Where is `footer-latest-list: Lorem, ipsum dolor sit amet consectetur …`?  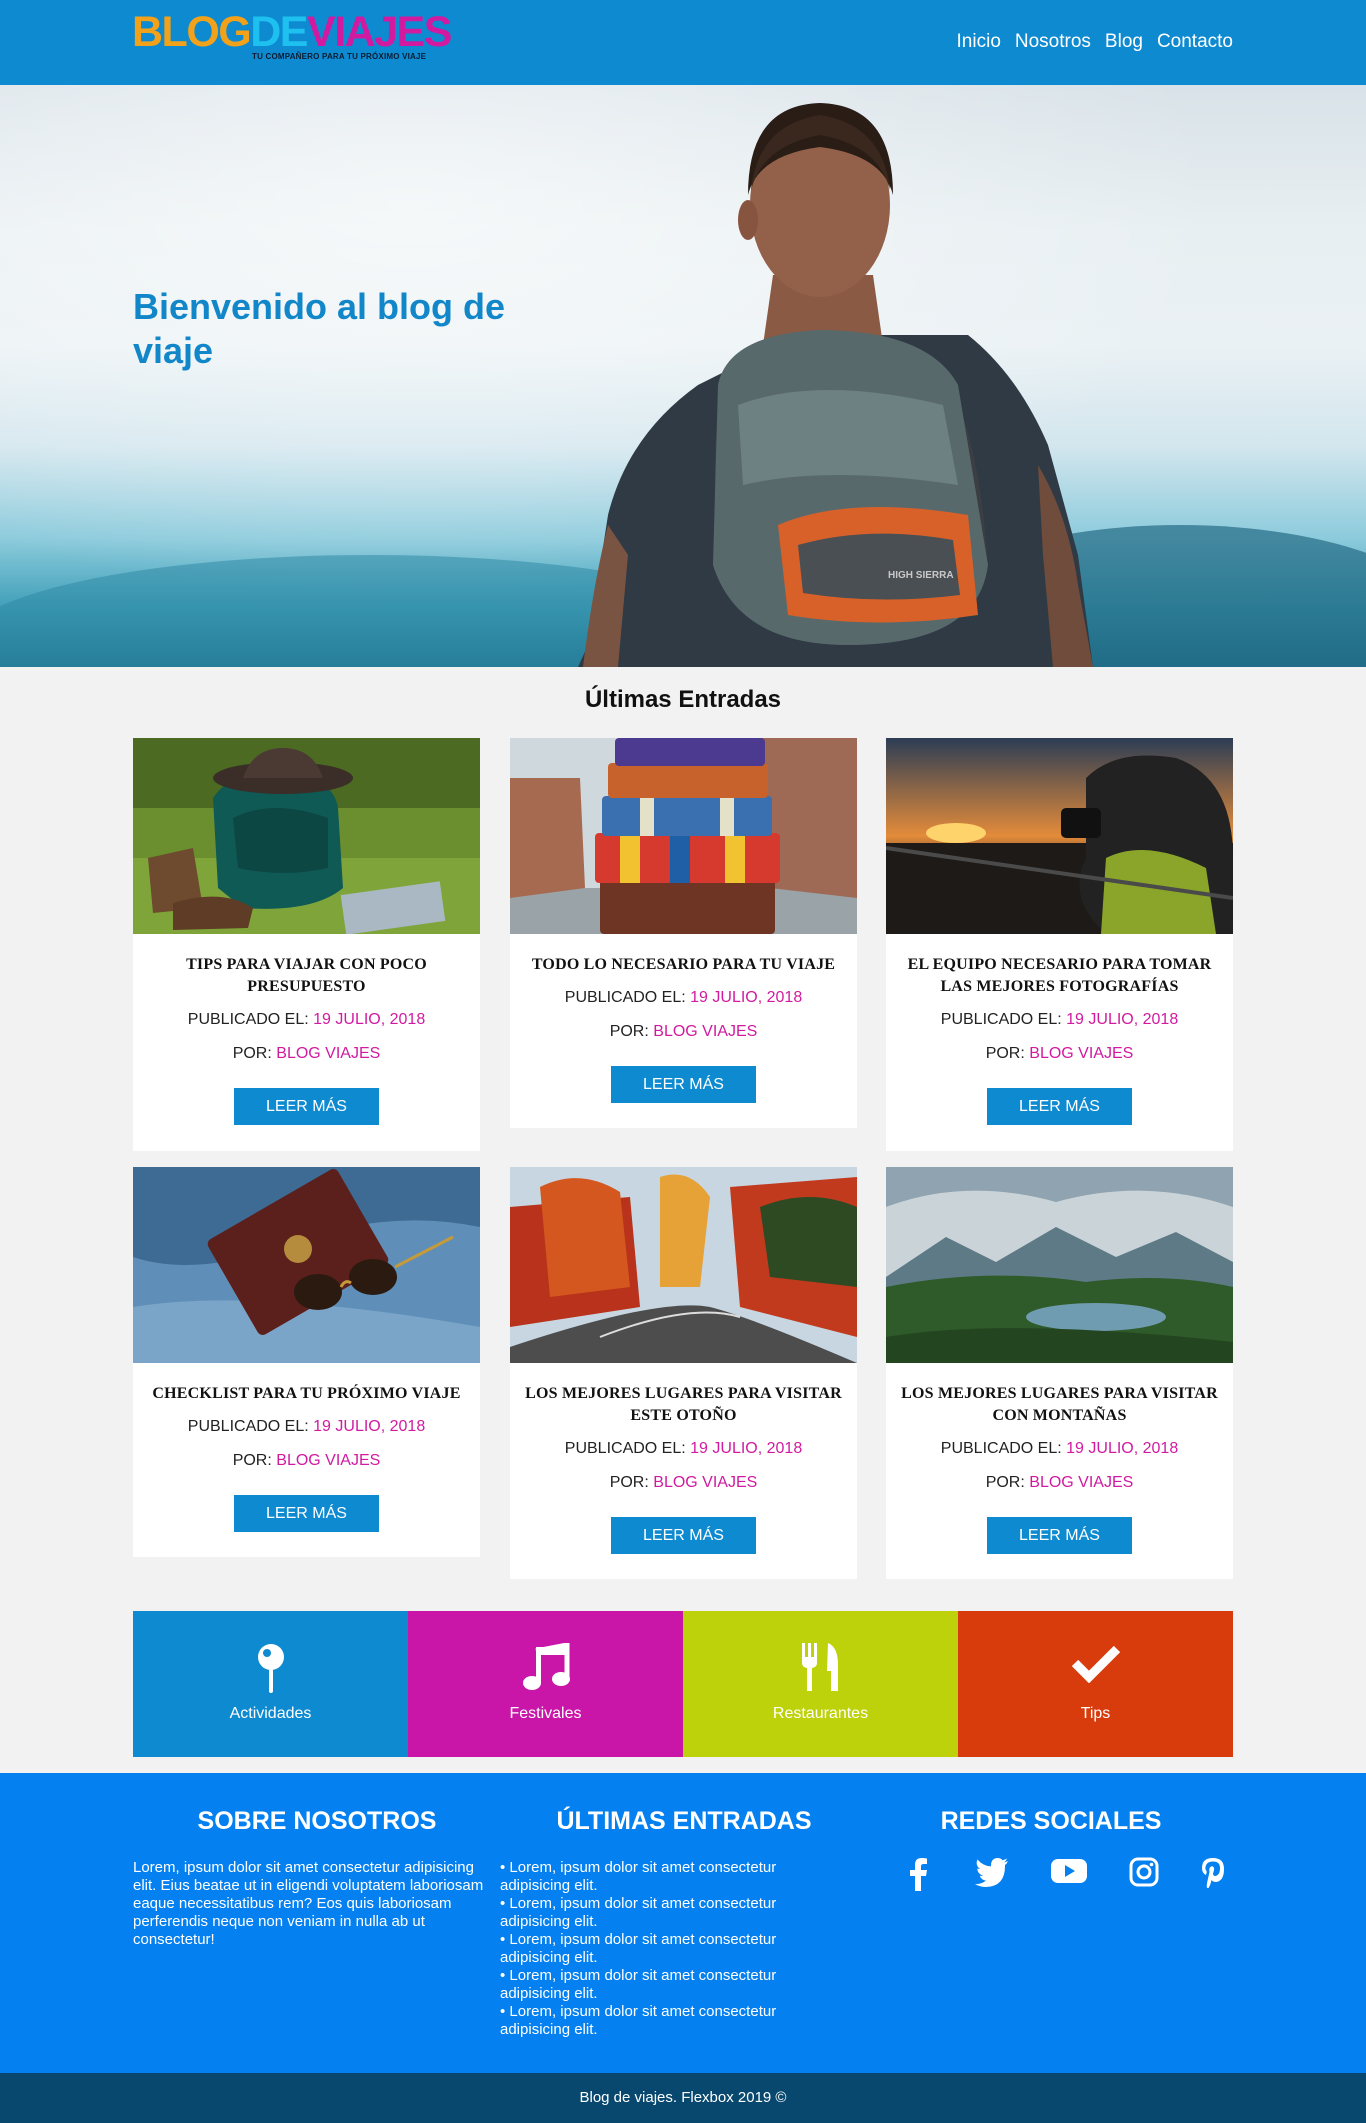
footer-latest-list: Lorem, ipsum dolor sit amet consectetur … is located at coordinates (665, 1949).